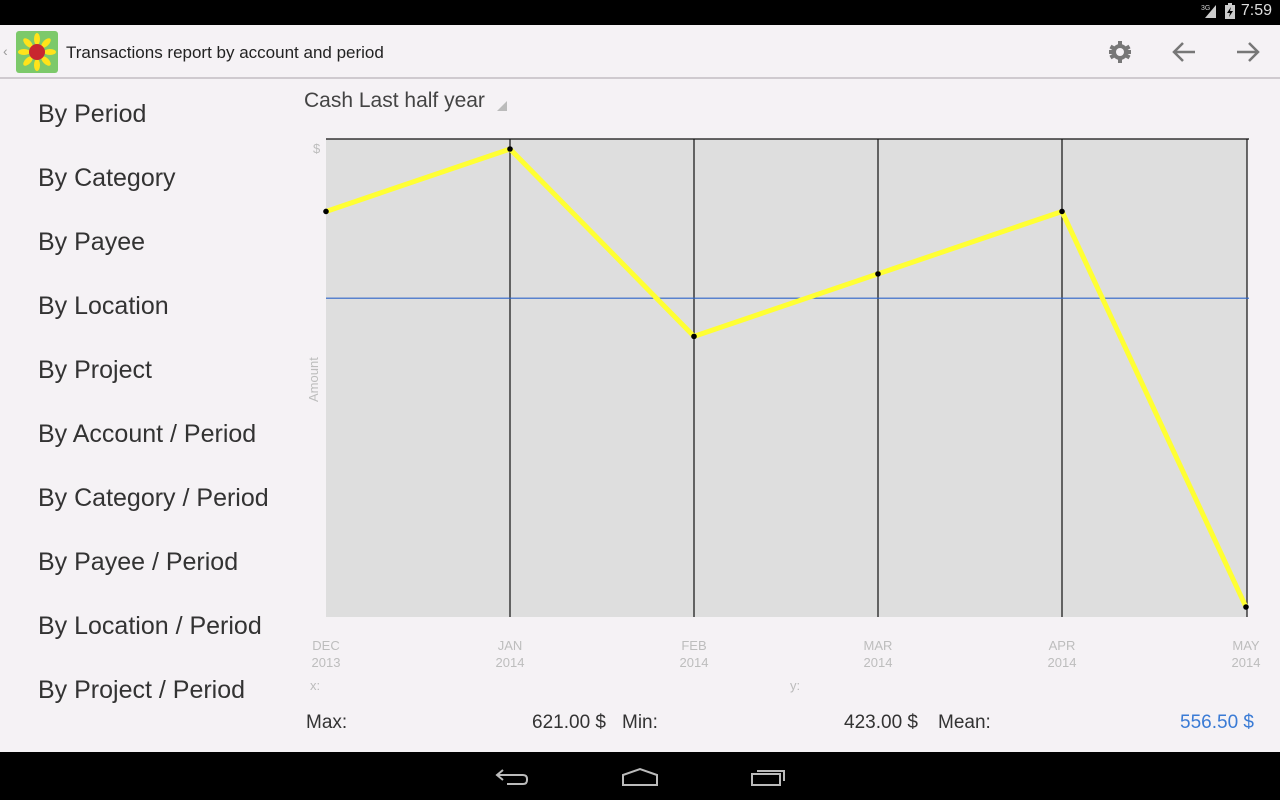 The image size is (1280, 800). I want to click on home-icon, so click(640, 776).